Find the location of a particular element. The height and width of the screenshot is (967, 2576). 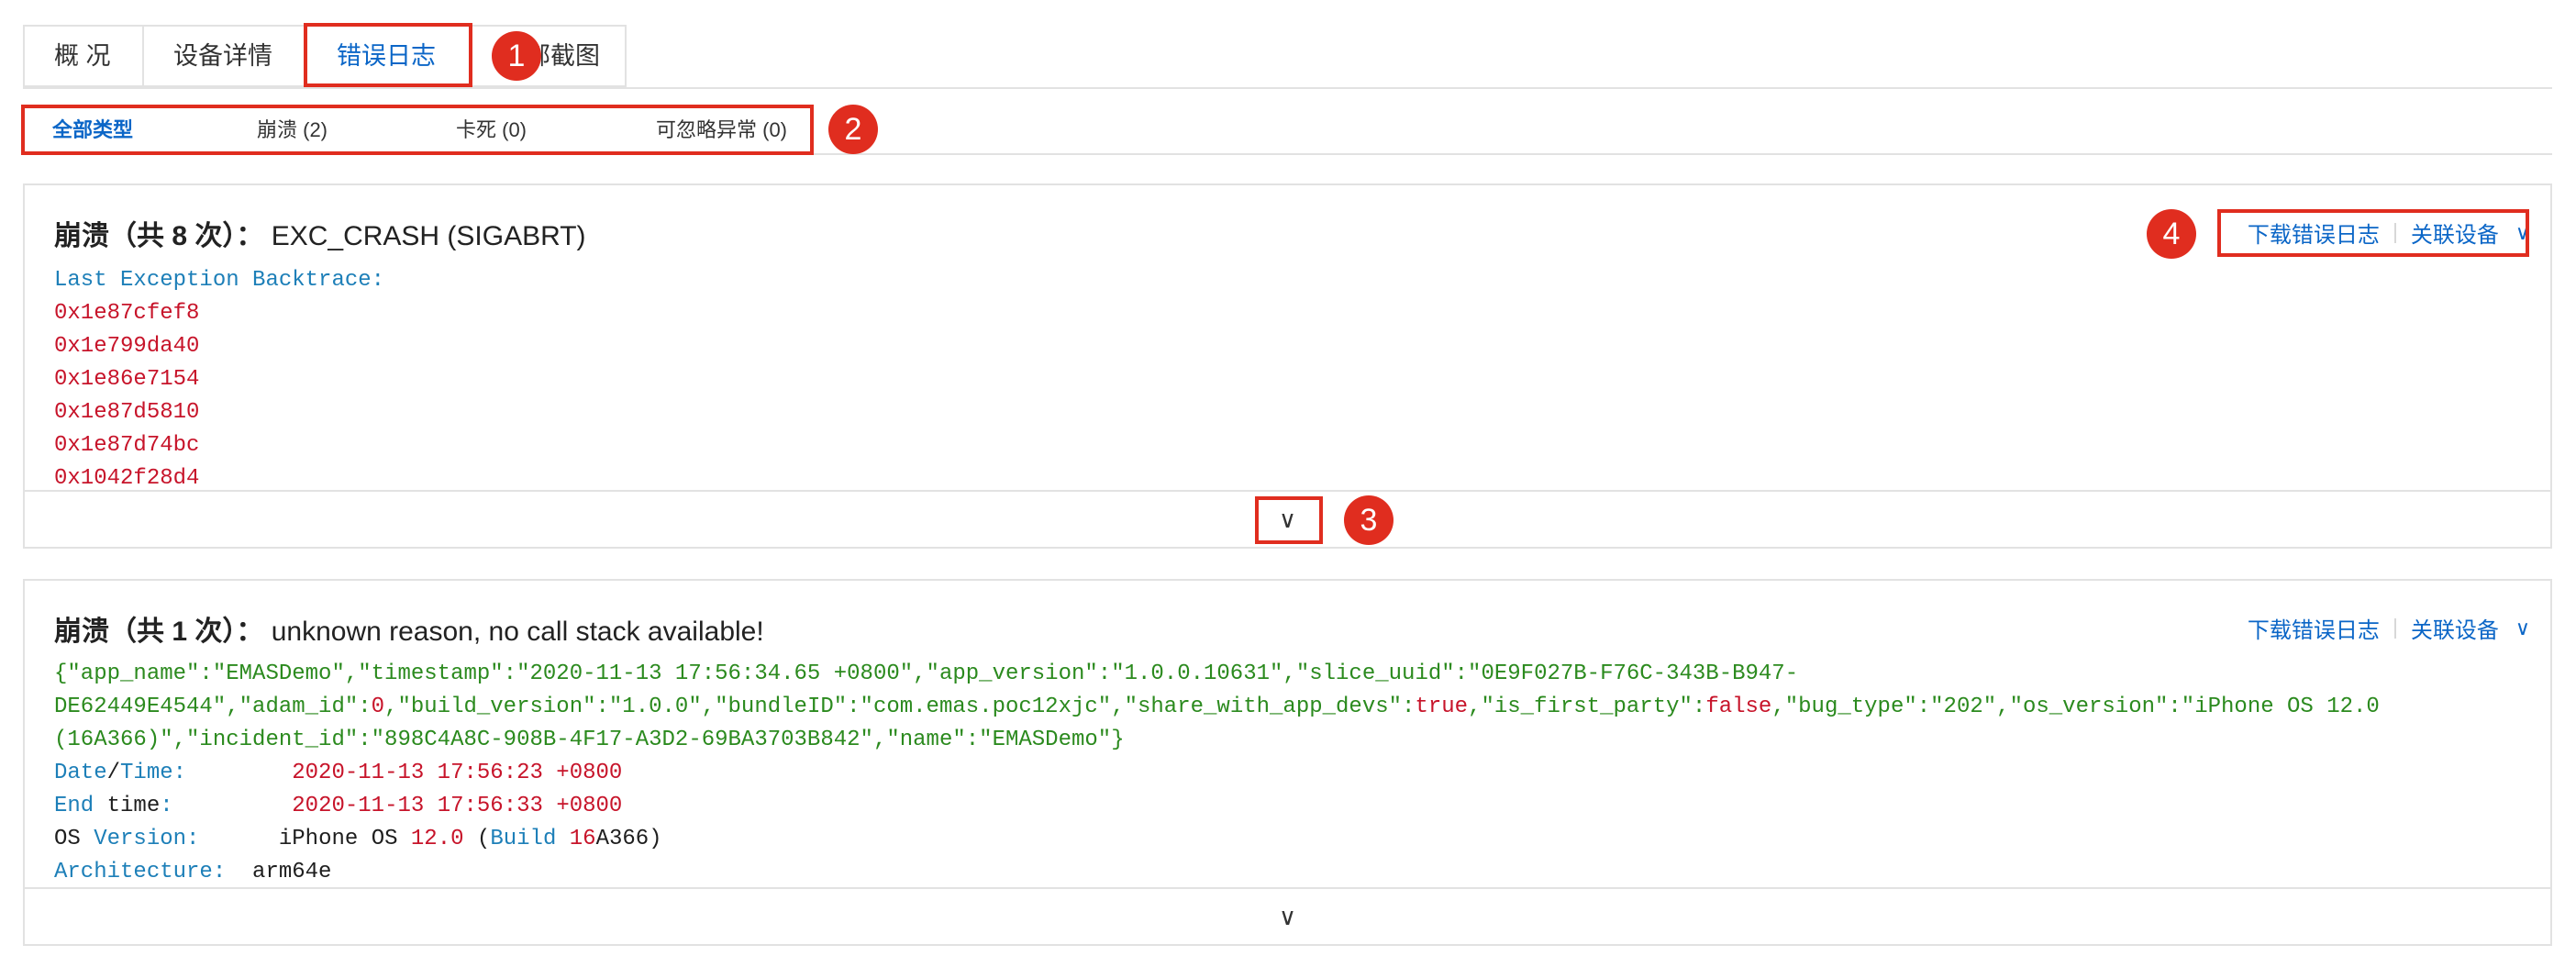

download-error-log-link: 下载错误日志 is located at coordinates (2314, 628).